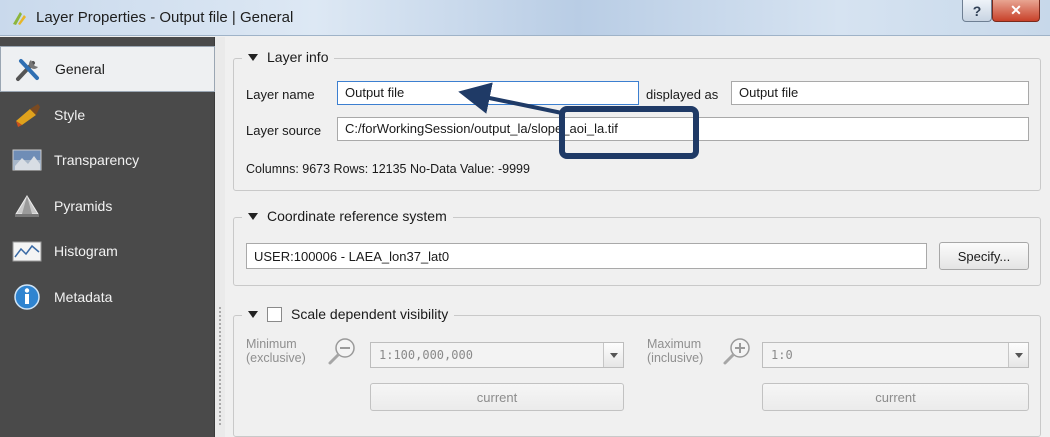 The image size is (1050, 437). Describe the element at coordinates (586, 256) in the screenshot. I see `crs-input: USER:100006 - LAEA_lon37_lat0` at that location.